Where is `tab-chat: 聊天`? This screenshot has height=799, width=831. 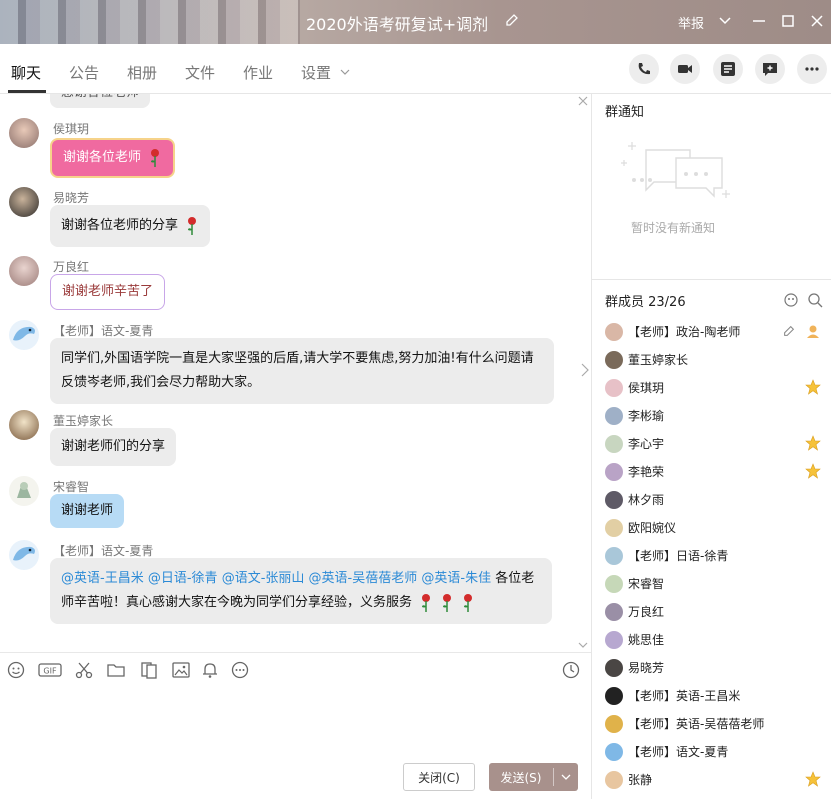
tab-chat: 聊天 is located at coordinates (26, 72).